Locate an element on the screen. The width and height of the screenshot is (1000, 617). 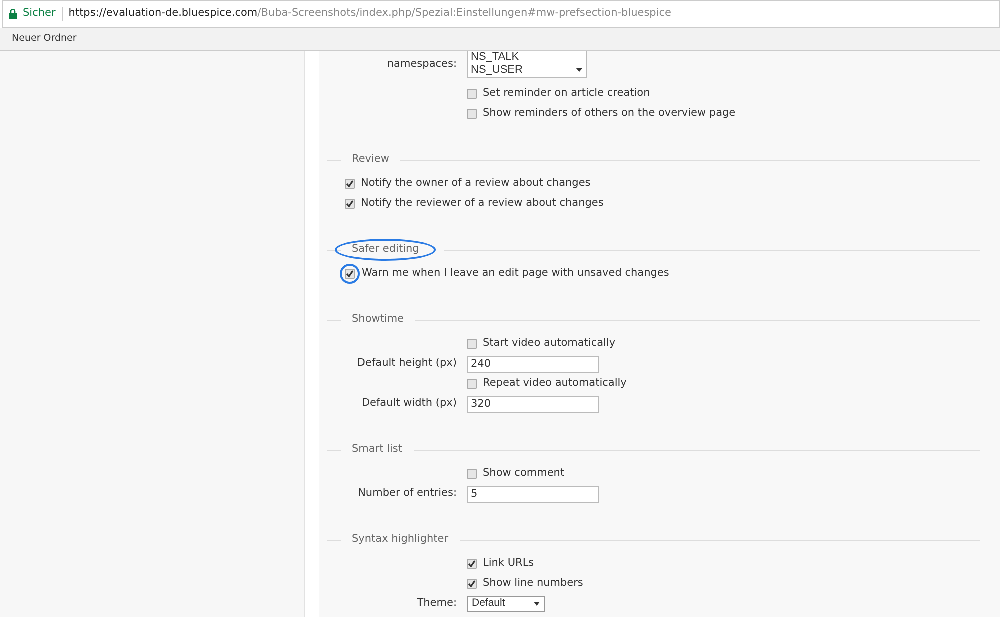
checkbox-label: Set reminder on article creation is located at coordinates (566, 94).